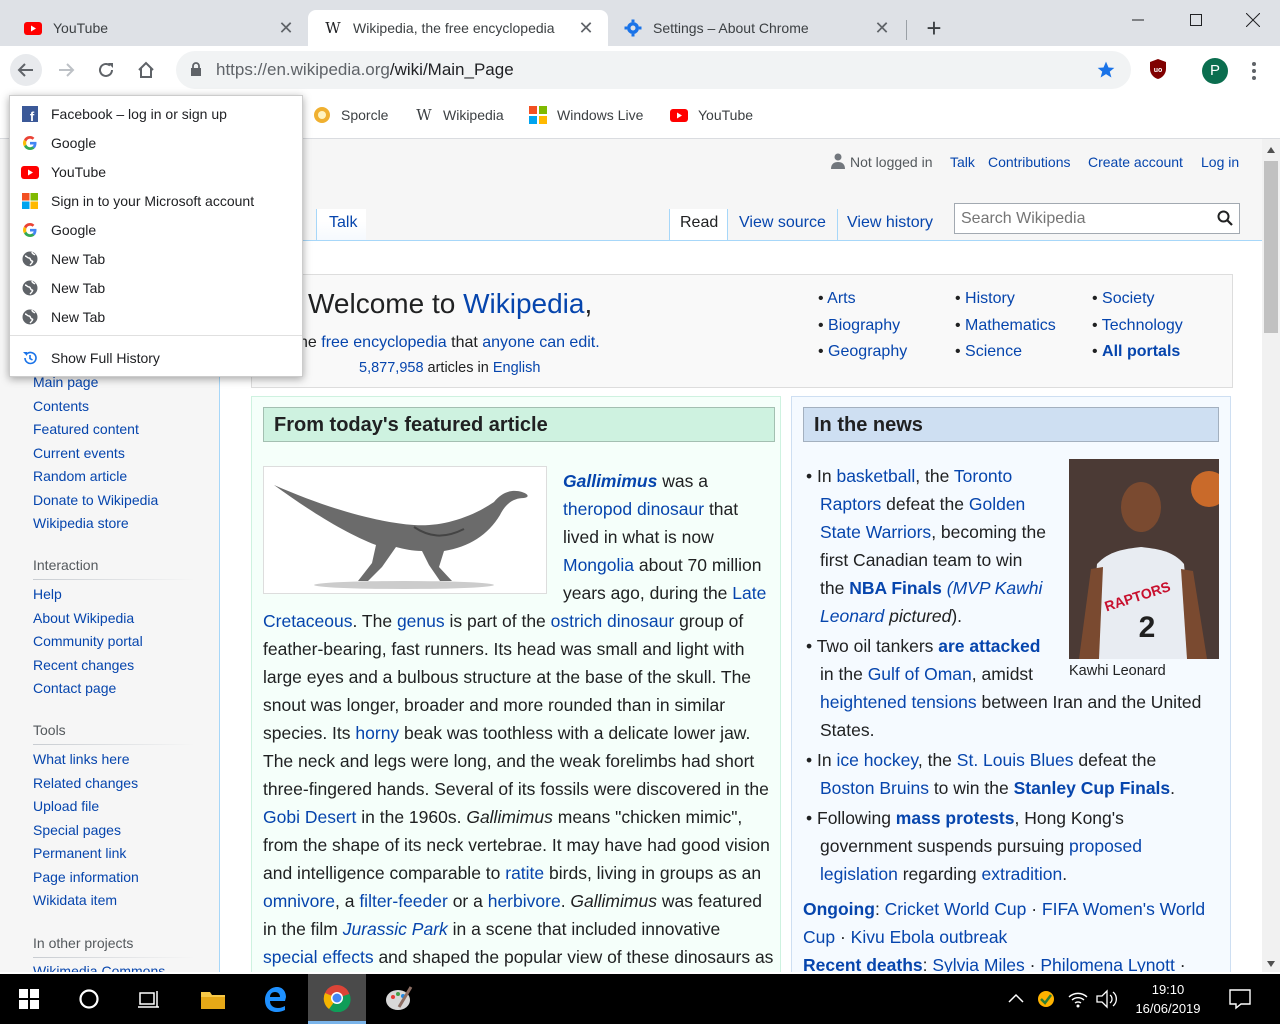 Image resolution: width=1280 pixels, height=1024 pixels. Describe the element at coordinates (598, 565) in the screenshot. I see `article-link: Mongolia` at that location.